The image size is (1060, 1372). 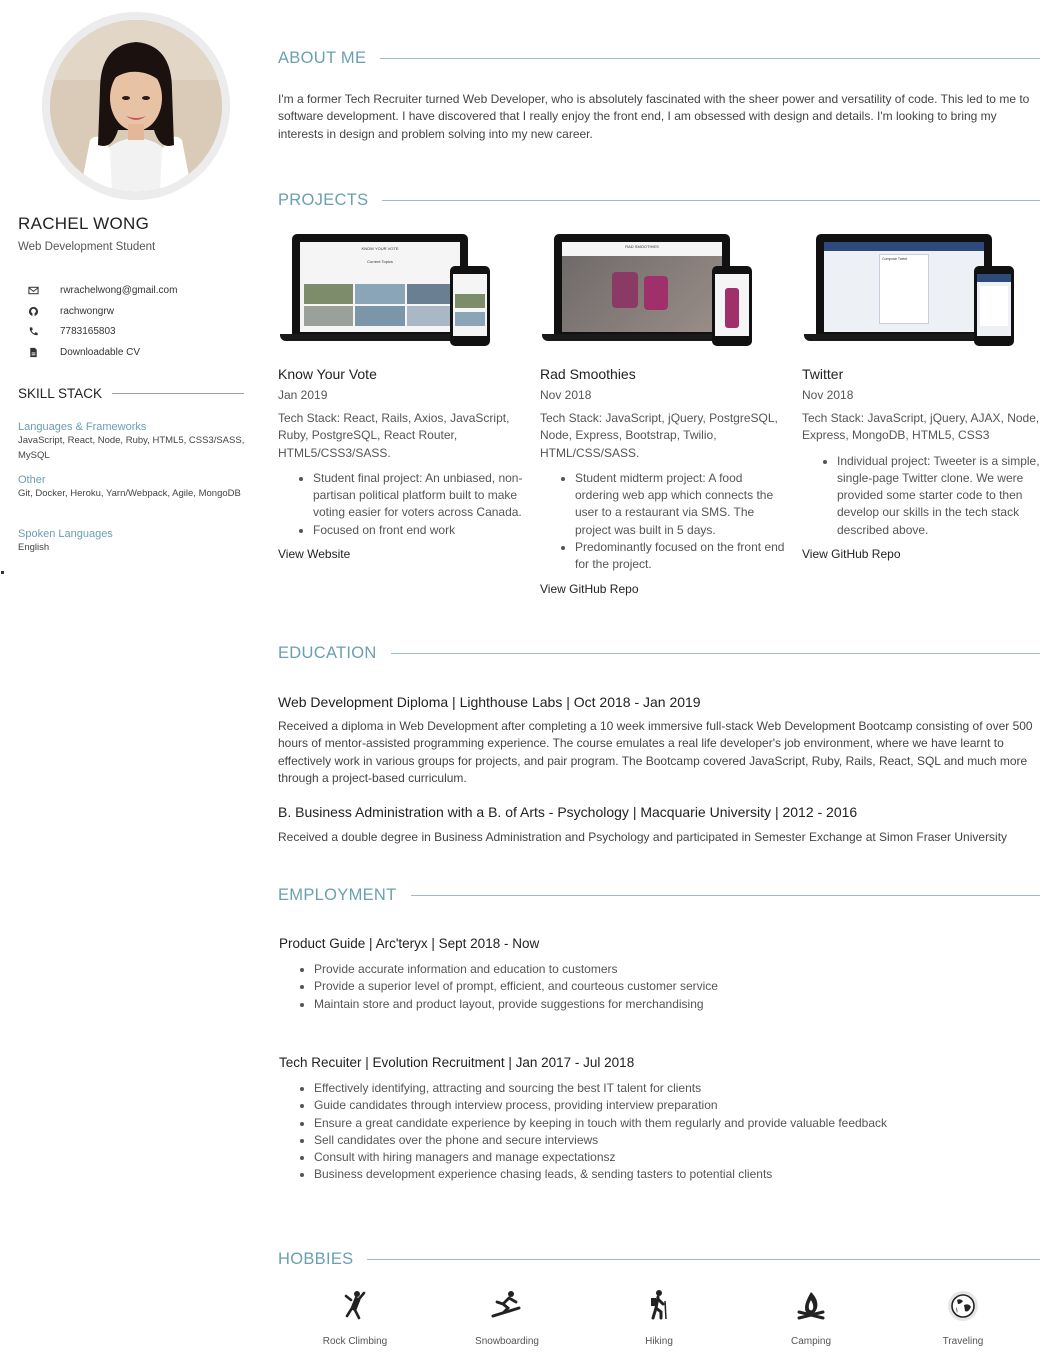 What do you see at coordinates (88, 332) in the screenshot?
I see `contact-phone-text: 7783165803` at bounding box center [88, 332].